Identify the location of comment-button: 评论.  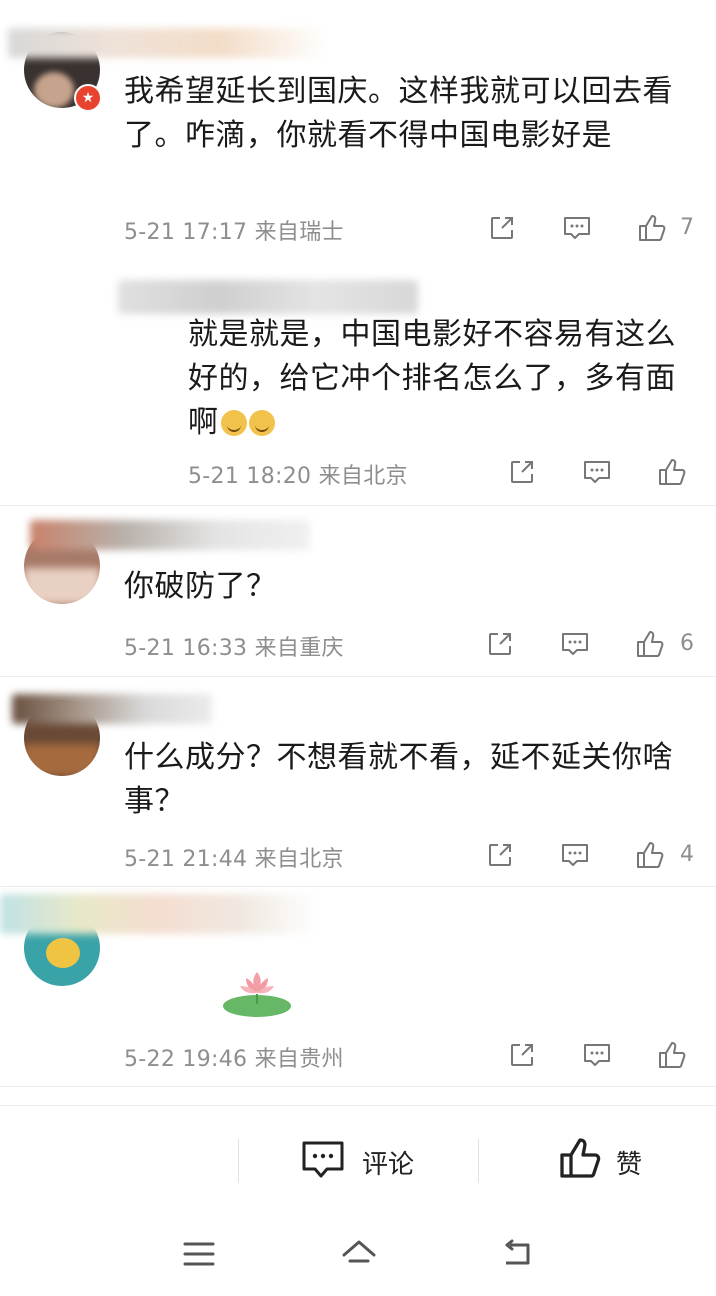
(365, 1161).